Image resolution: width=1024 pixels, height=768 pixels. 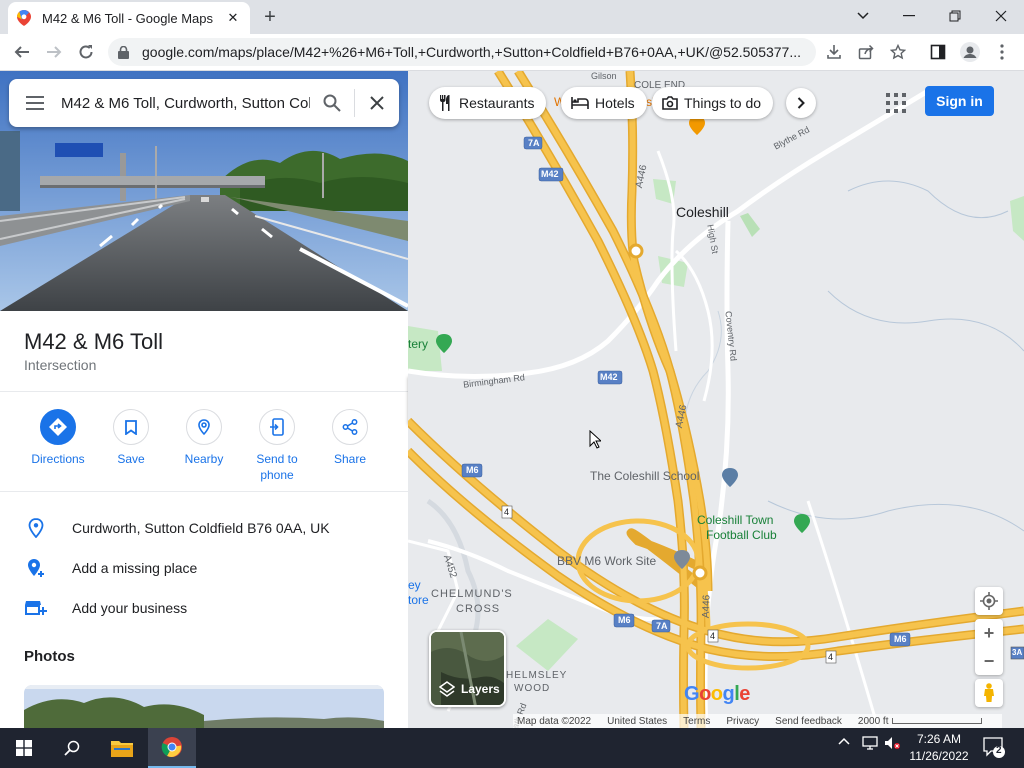 What do you see at coordinates (24, 18) in the screenshot?
I see `google-maps-favicon-icon` at bounding box center [24, 18].